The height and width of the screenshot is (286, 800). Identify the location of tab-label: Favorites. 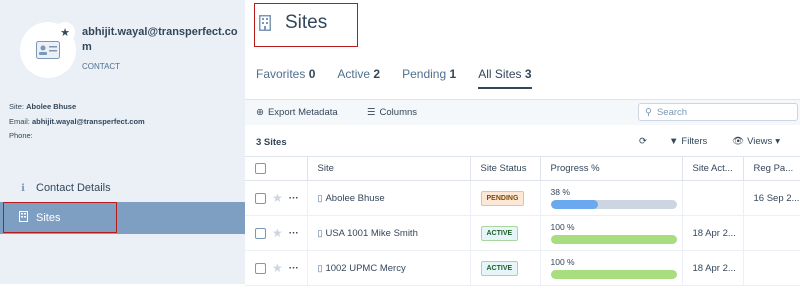
(281, 74).